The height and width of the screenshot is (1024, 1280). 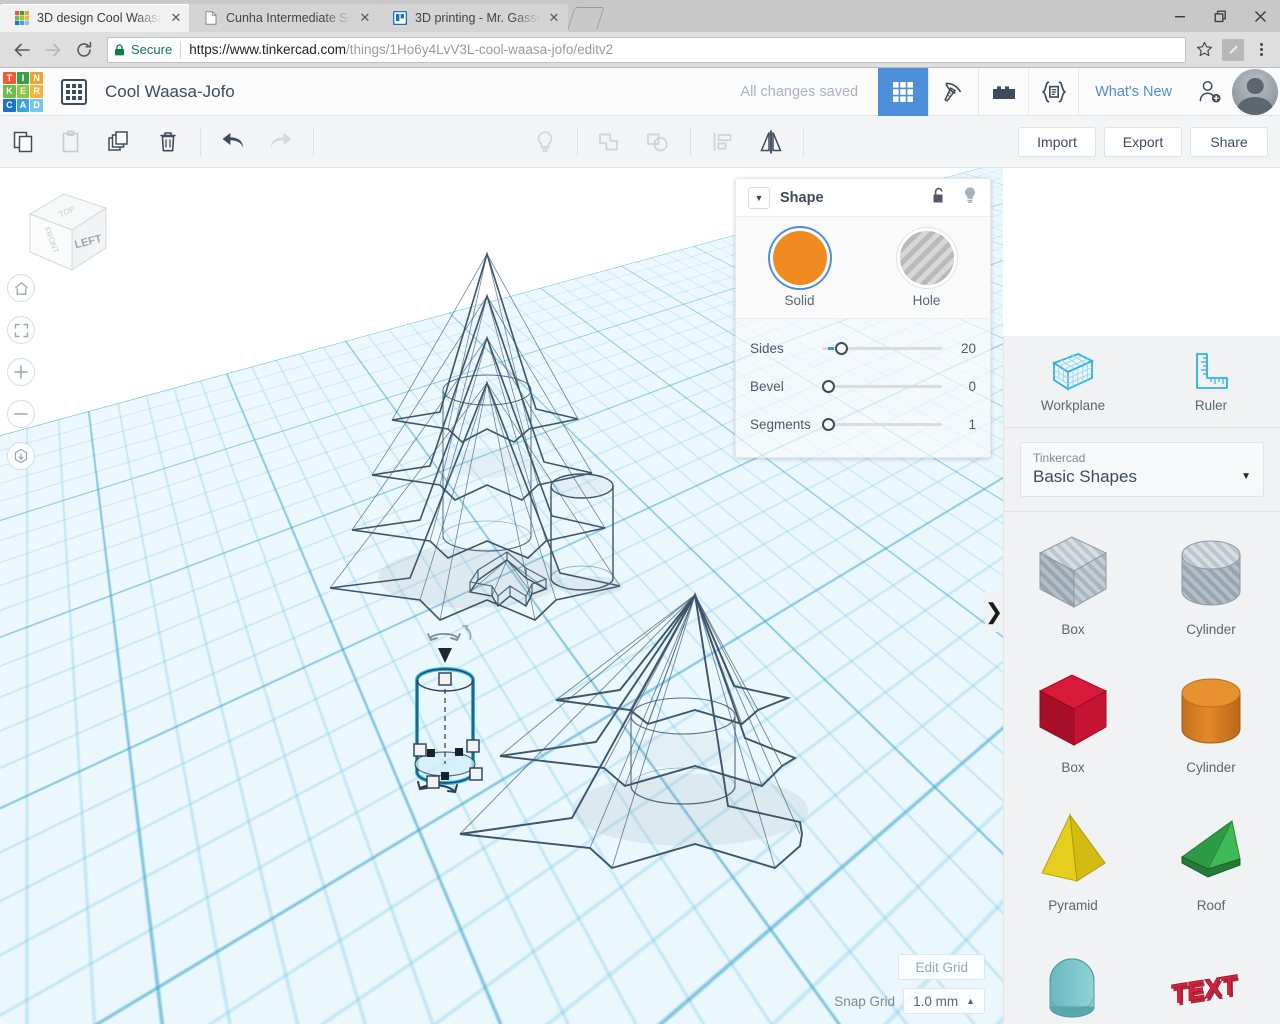 I want to click on browser-tab-1: 3D design Cool Waasa-J ✕, so click(x=95, y=18).